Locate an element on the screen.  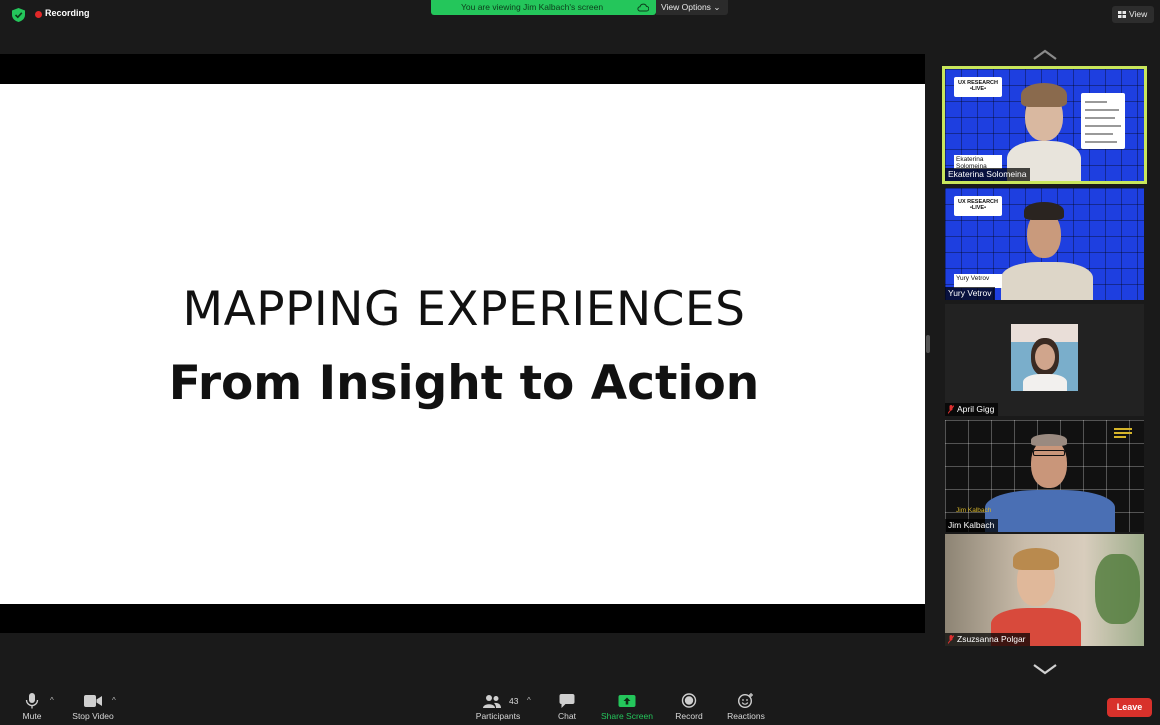
stop-video-button: Stop Video is located at coordinates (93, 706).